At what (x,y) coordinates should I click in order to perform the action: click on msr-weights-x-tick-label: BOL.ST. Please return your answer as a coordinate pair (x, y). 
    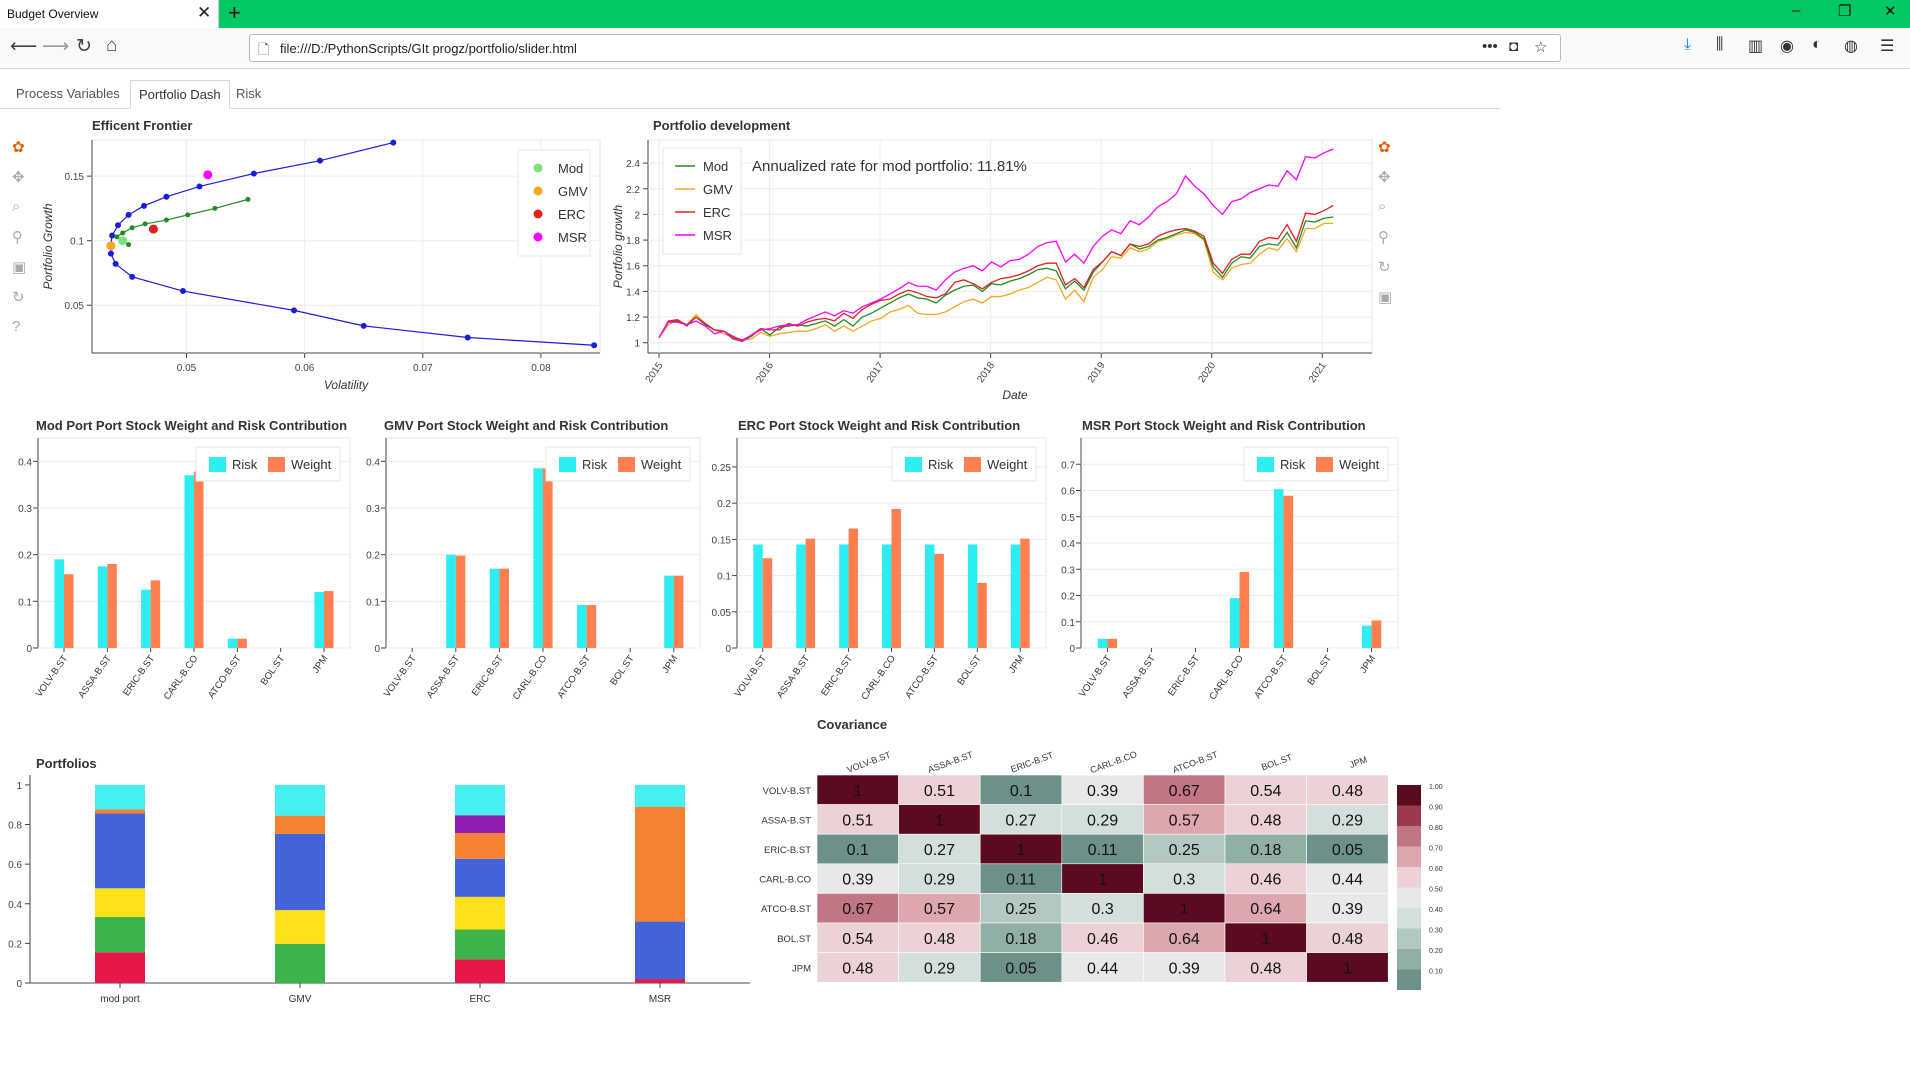
    Looking at the image, I should click on (1320, 670).